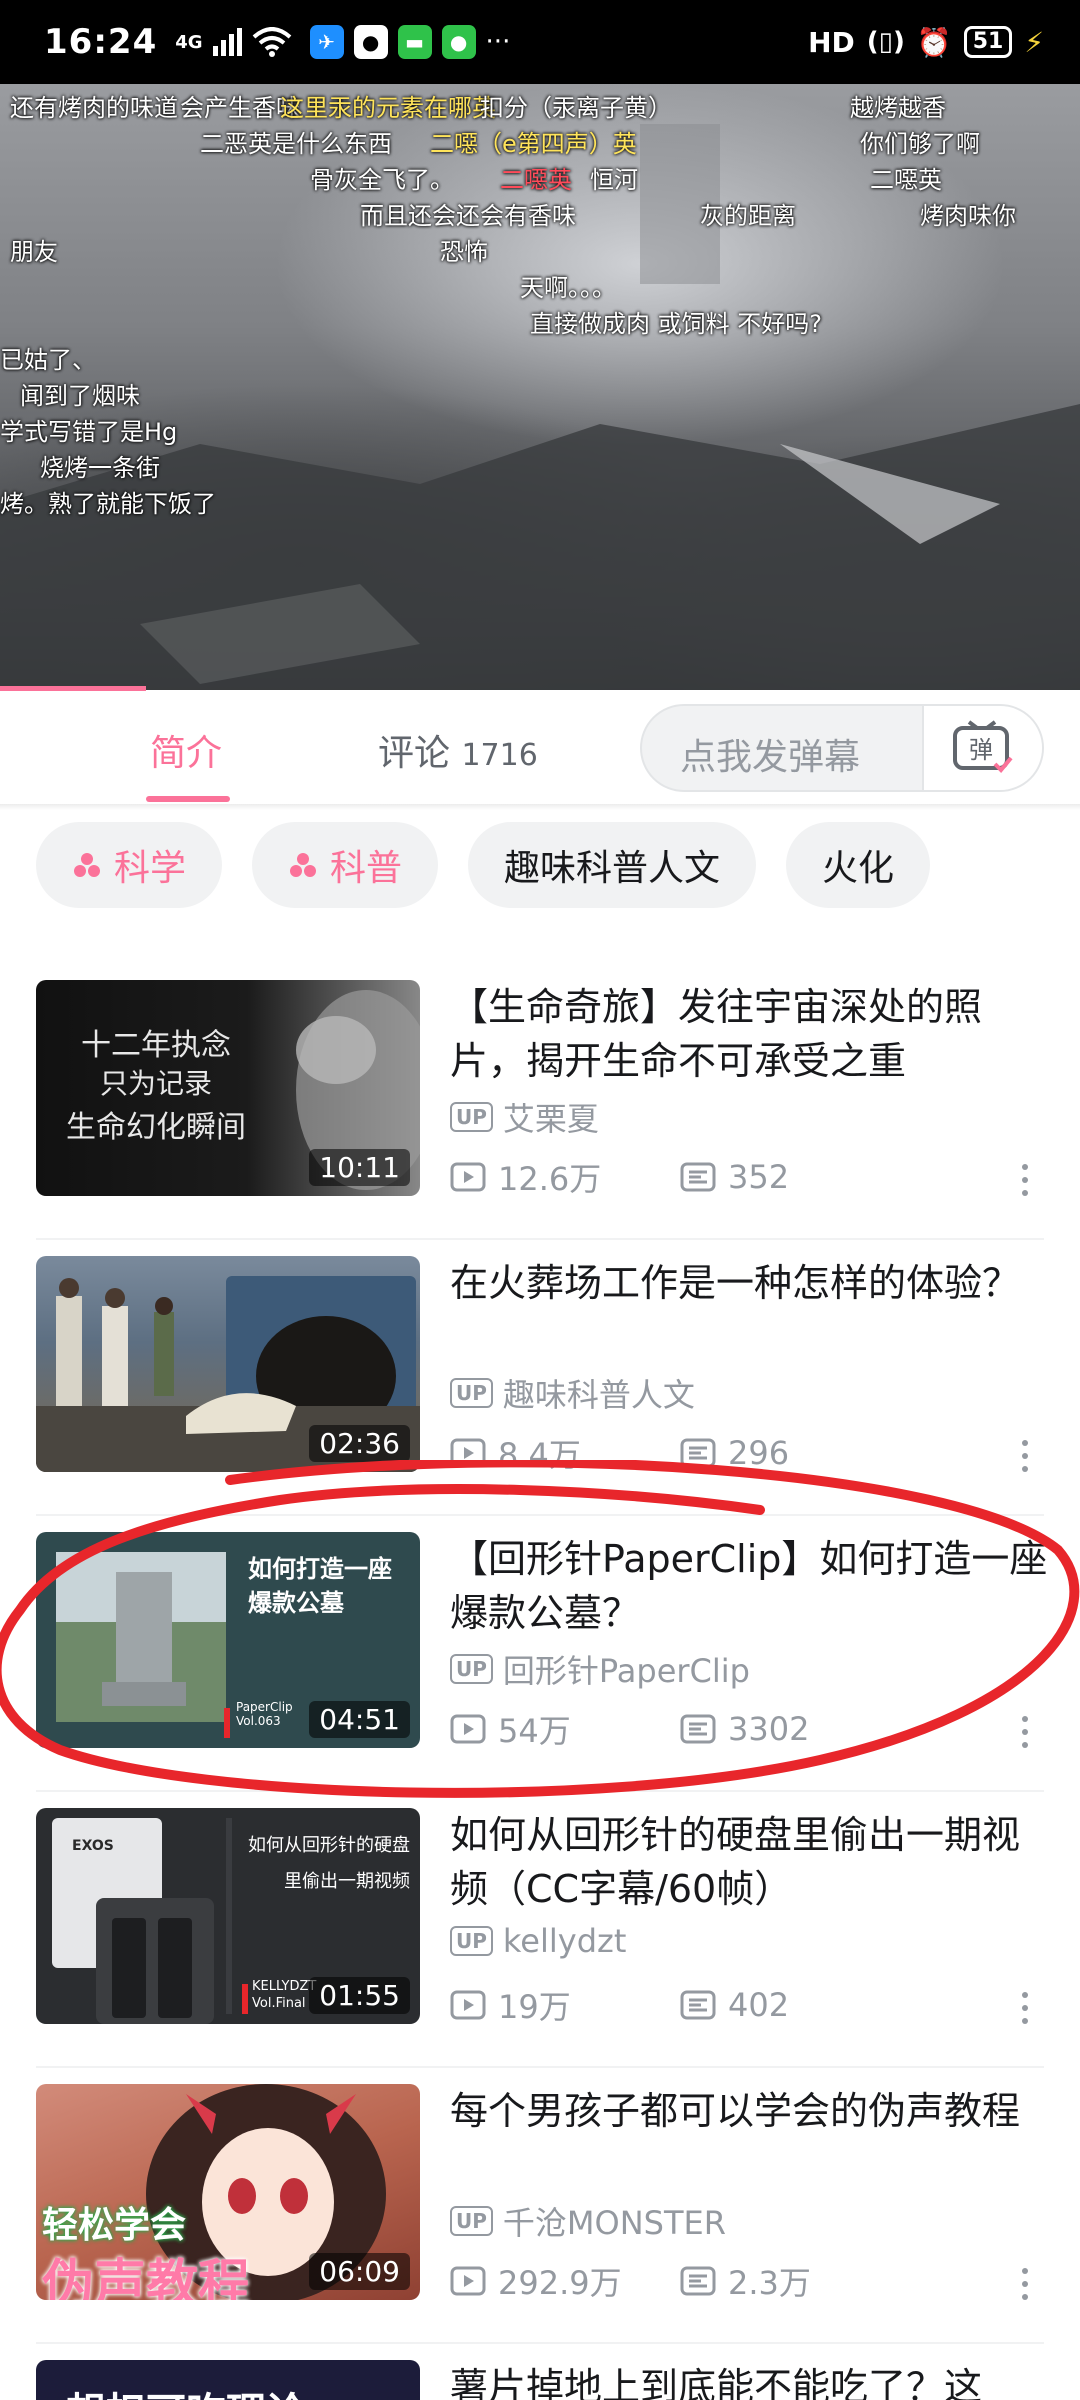 Image resolution: width=1080 pixels, height=2400 pixels. What do you see at coordinates (759, 1177) in the screenshot?
I see `danmaku-count-value: 352` at bounding box center [759, 1177].